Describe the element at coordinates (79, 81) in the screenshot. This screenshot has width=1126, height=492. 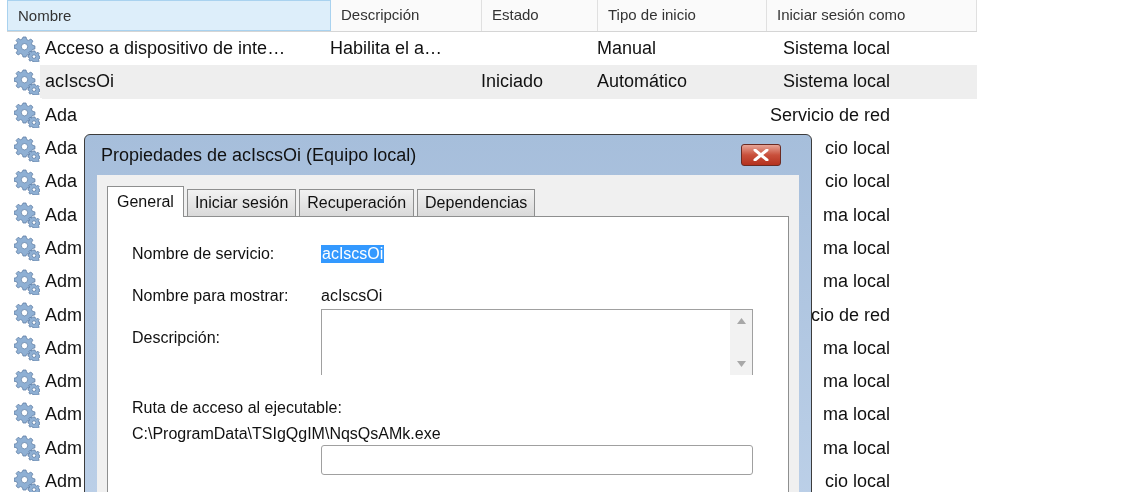
I see `service-name: acIscsOi` at that location.